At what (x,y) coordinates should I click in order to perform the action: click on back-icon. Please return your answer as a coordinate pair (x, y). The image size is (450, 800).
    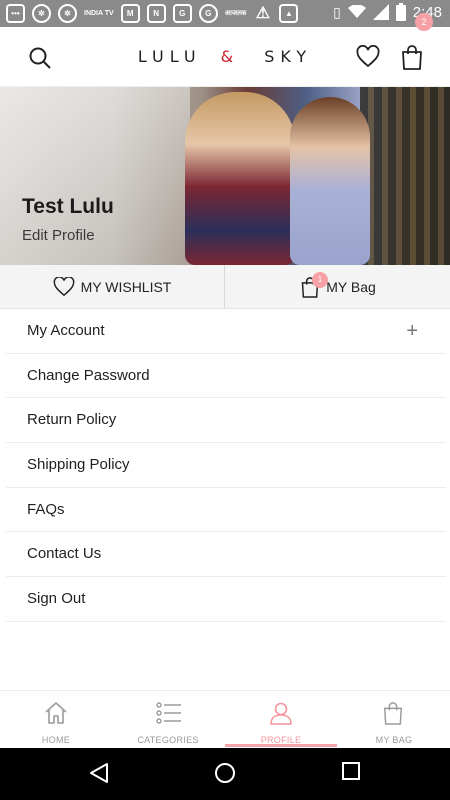
    Looking at the image, I should click on (99, 773).